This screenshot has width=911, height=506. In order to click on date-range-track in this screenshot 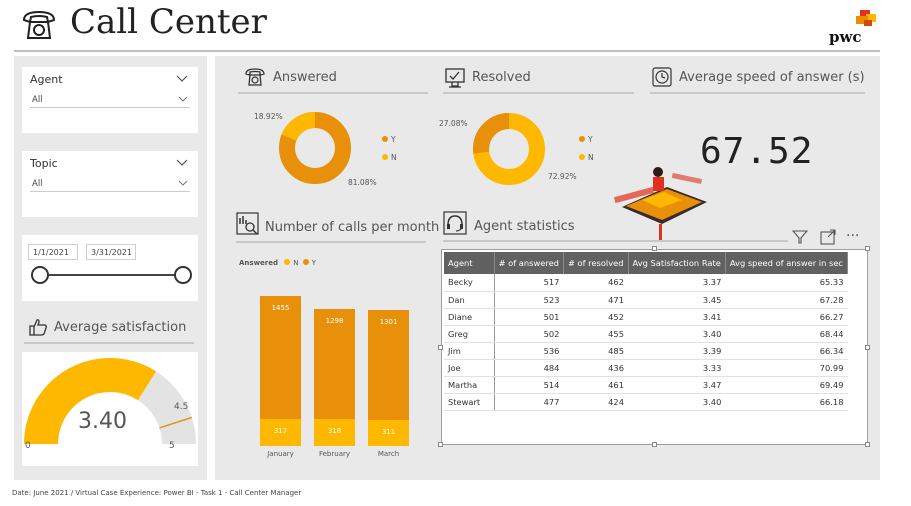, I will do `click(111, 275)`.